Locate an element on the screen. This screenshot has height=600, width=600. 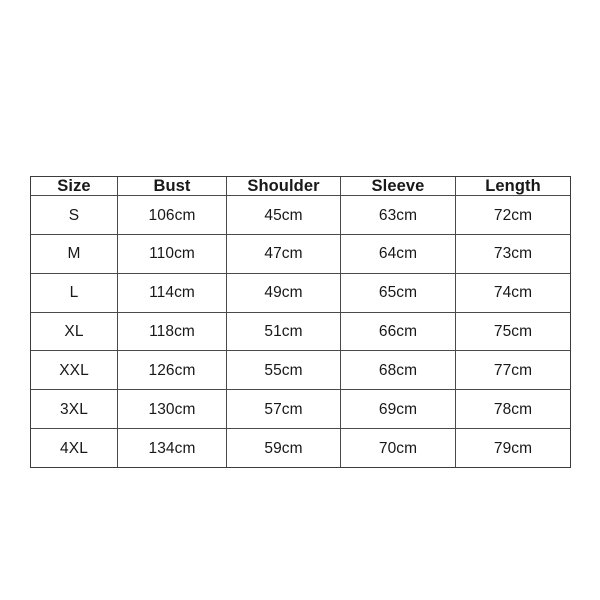
cell-size: XXL is located at coordinates (74, 370).